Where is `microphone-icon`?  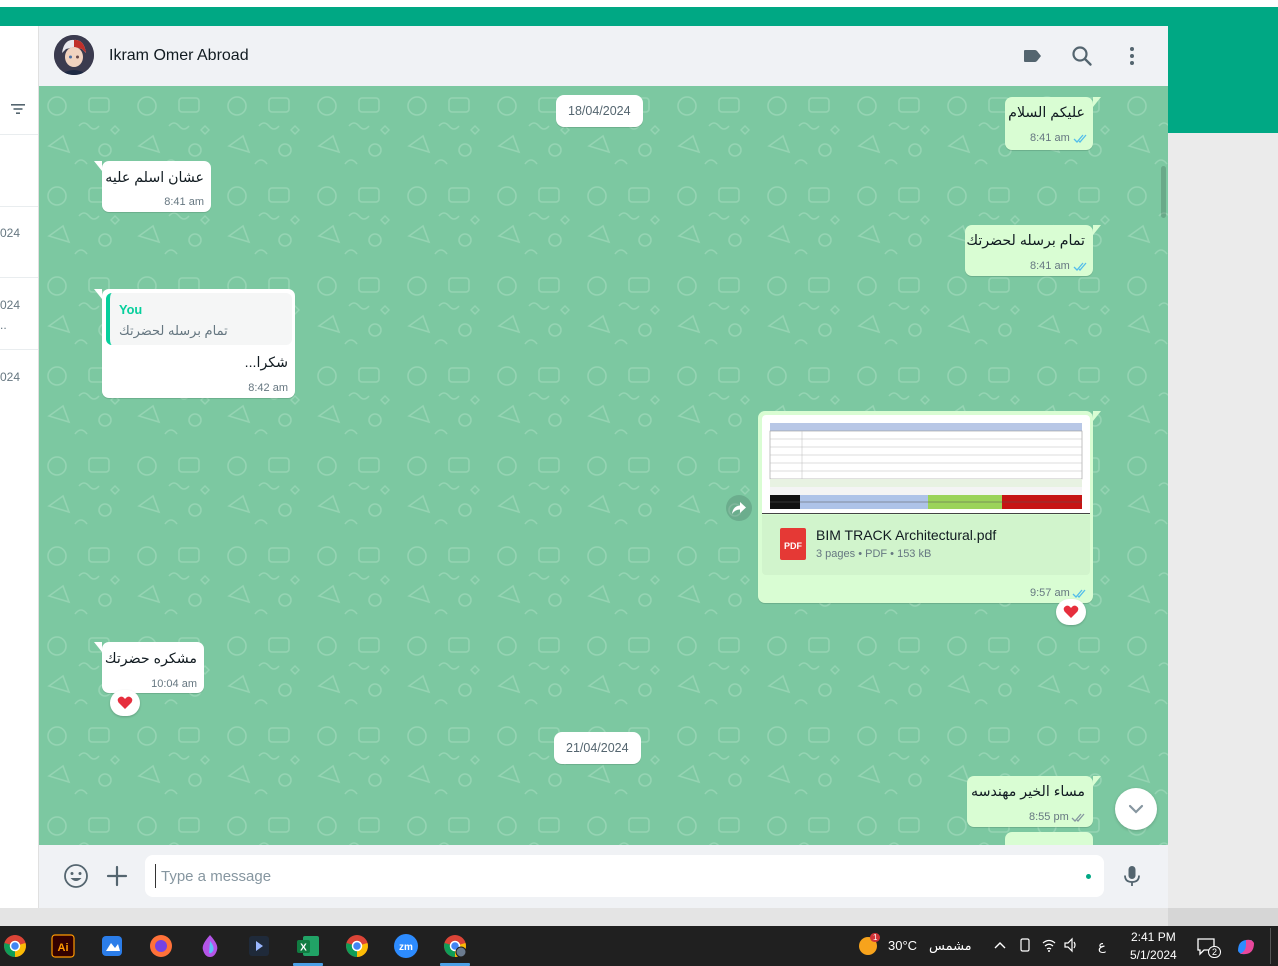 microphone-icon is located at coordinates (1132, 876).